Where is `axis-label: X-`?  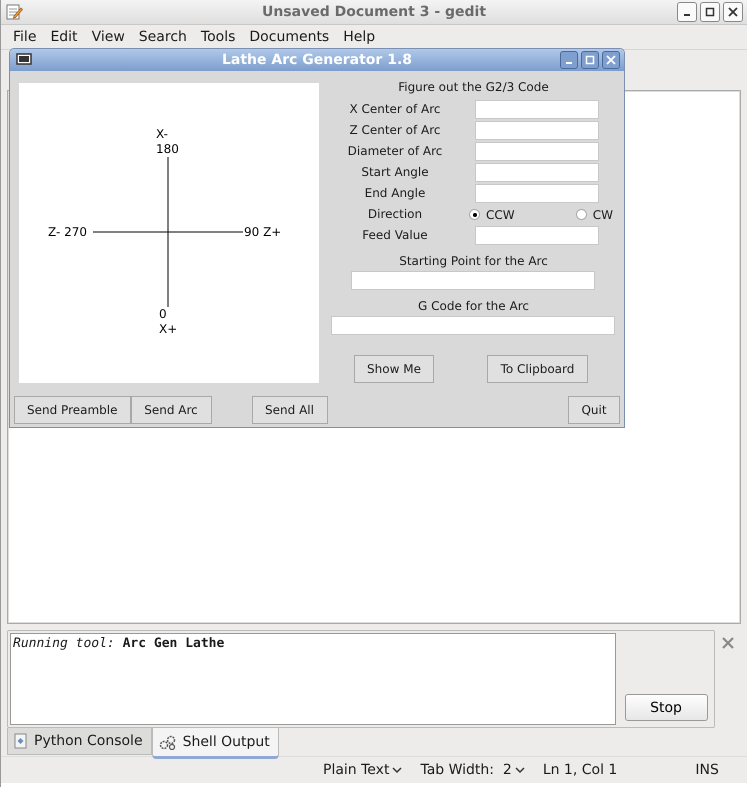
axis-label: X- is located at coordinates (162, 134).